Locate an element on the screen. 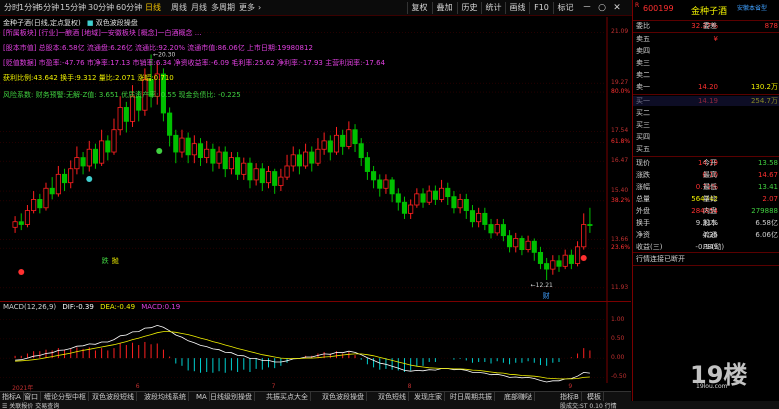 This screenshot has width=779, height=409. period-tab-1: 1分钟 is located at coordinates (29, 8).